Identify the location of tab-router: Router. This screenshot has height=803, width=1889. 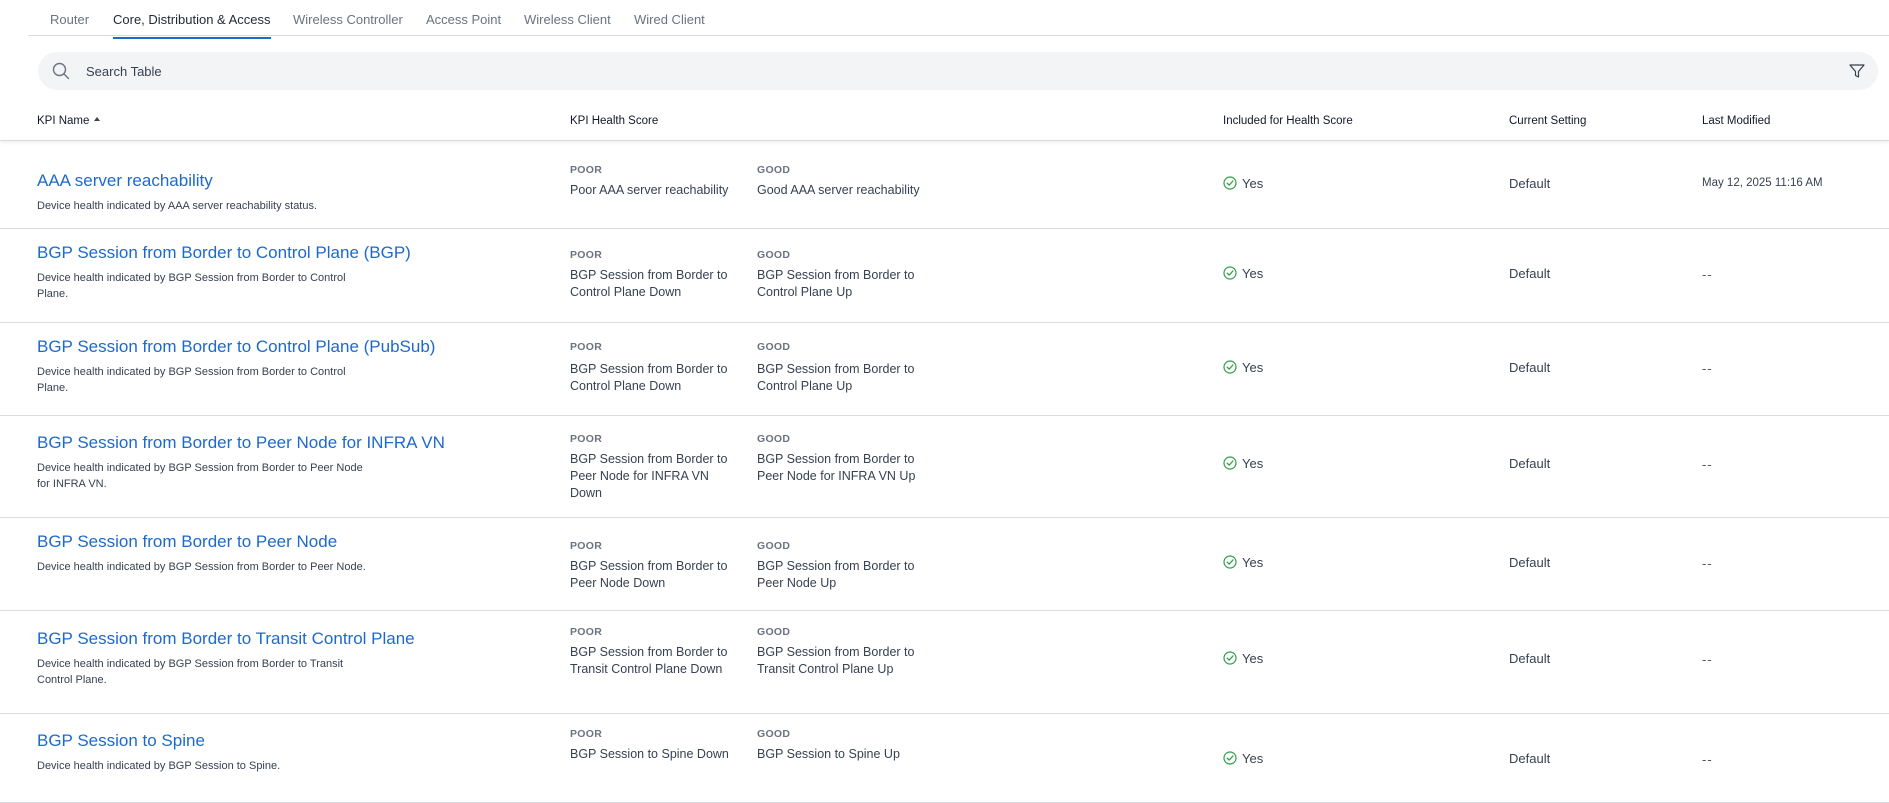
(69, 19).